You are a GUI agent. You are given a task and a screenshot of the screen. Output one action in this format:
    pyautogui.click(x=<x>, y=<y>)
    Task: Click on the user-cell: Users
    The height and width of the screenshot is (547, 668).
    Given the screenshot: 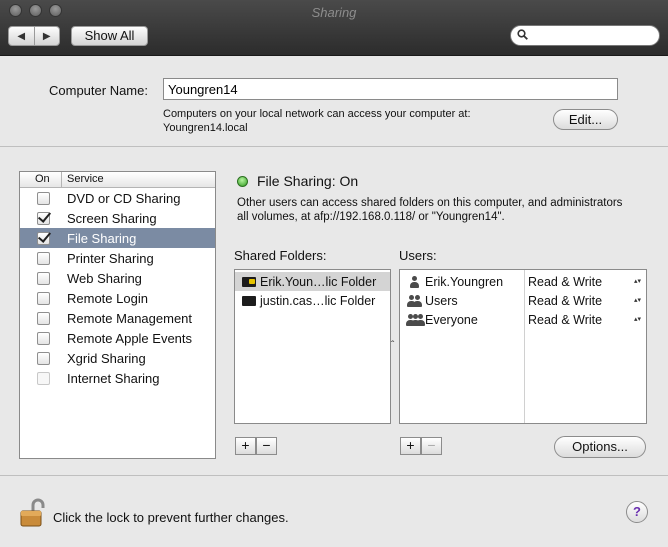 What is the action you would take?
    pyautogui.click(x=462, y=301)
    